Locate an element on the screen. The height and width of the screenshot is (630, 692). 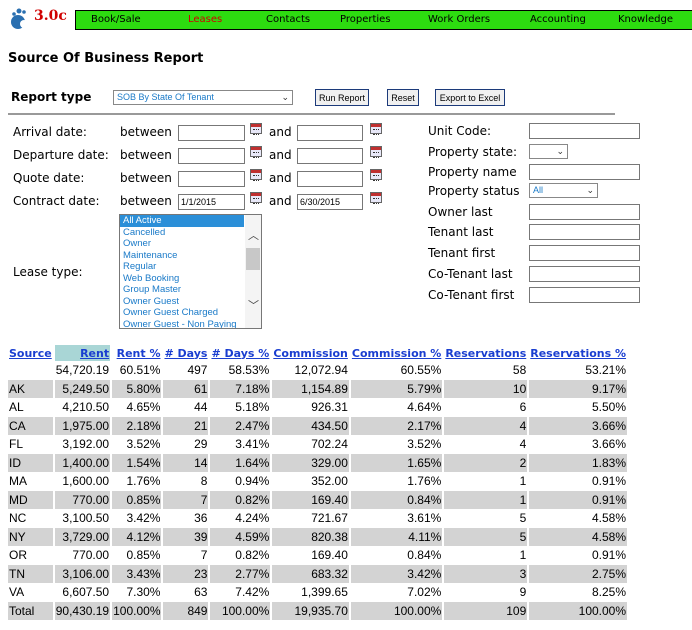
tenant-first-input is located at coordinates (584, 253).